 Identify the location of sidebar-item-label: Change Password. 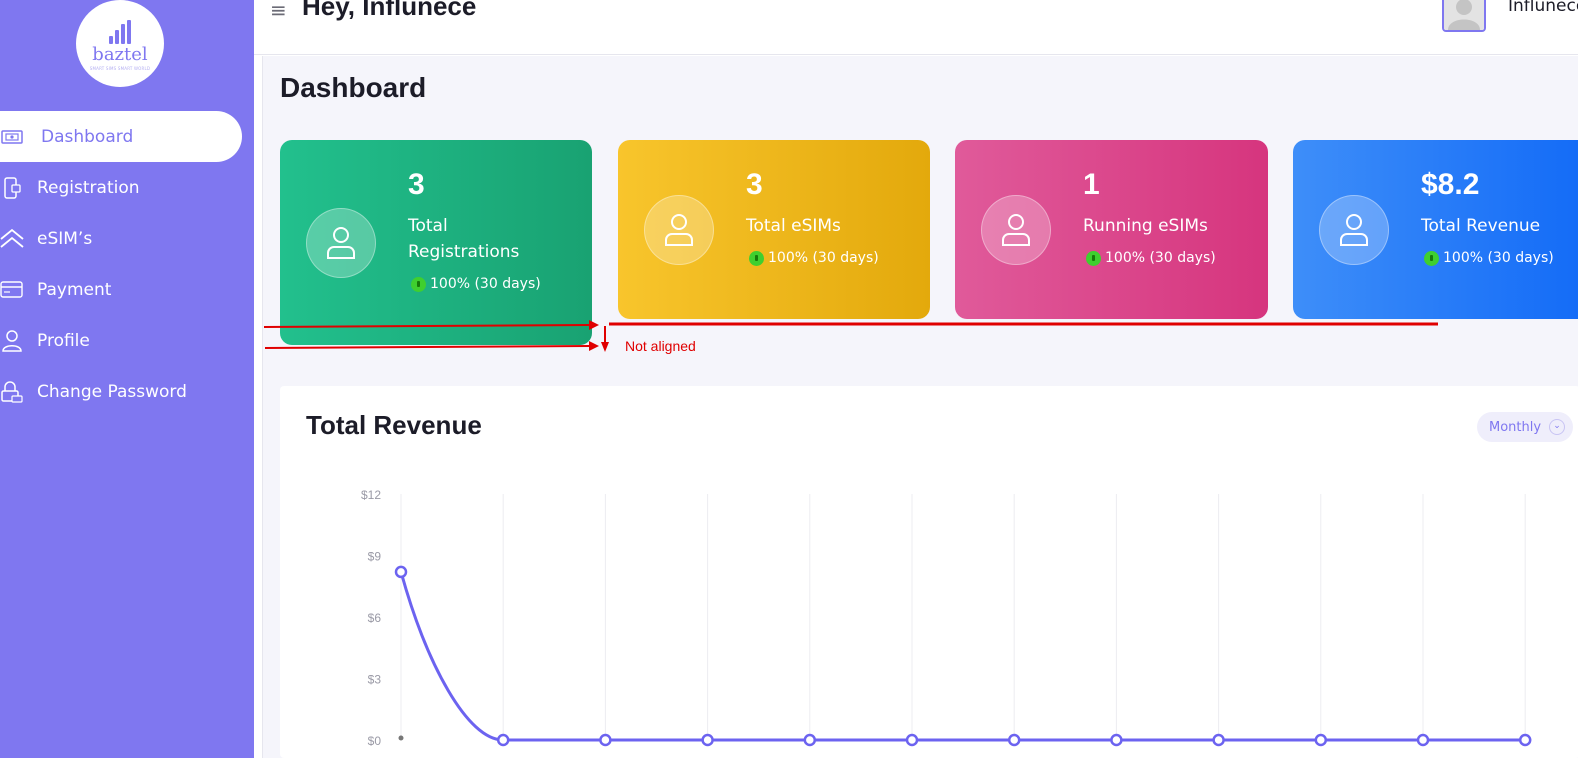
(112, 391).